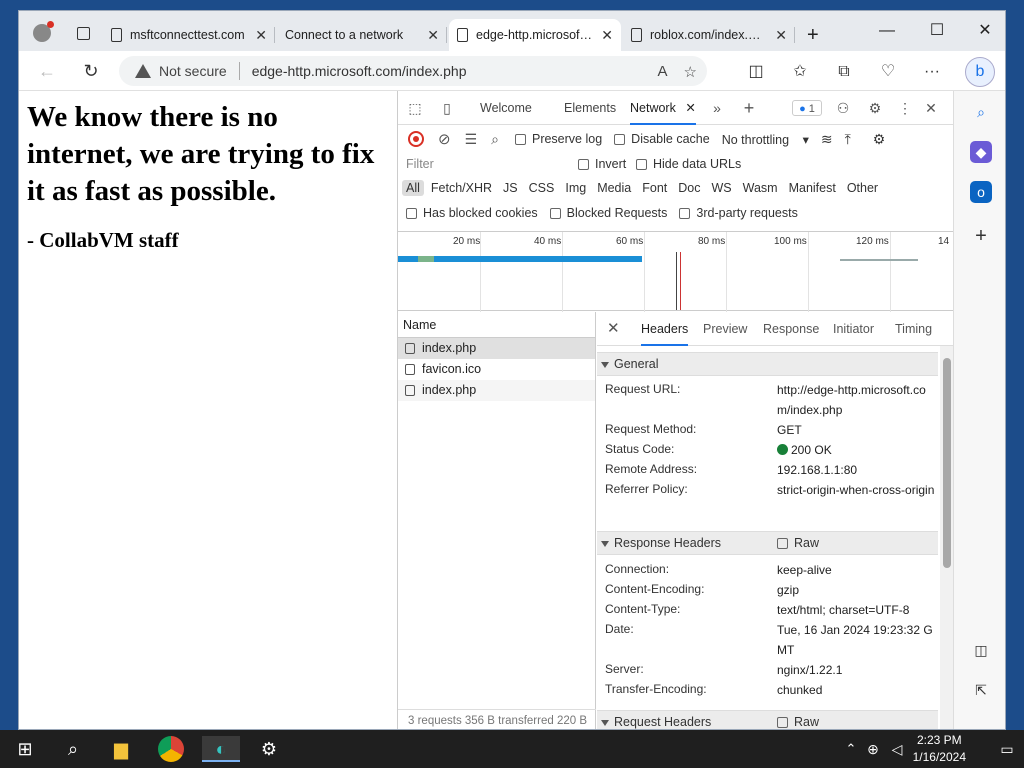 This screenshot has width=1024, height=768. I want to click on type-wasm: Wasm, so click(760, 188).